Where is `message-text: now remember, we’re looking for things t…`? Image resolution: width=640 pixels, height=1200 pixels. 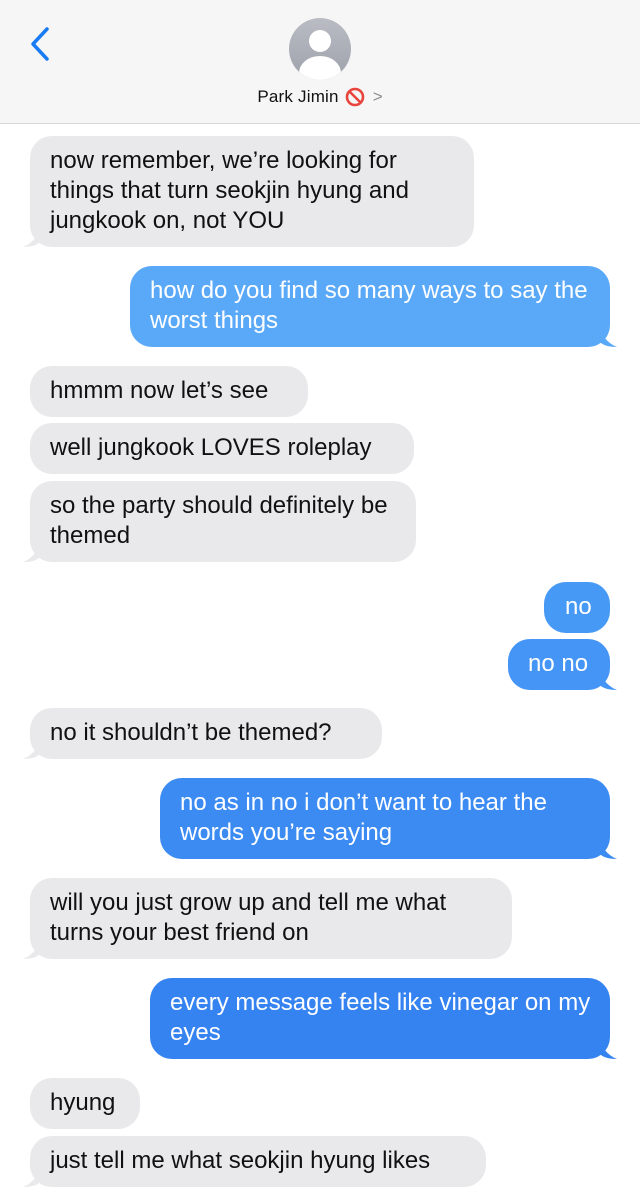
message-text: now remember, we’re looking for things t… is located at coordinates (229, 190).